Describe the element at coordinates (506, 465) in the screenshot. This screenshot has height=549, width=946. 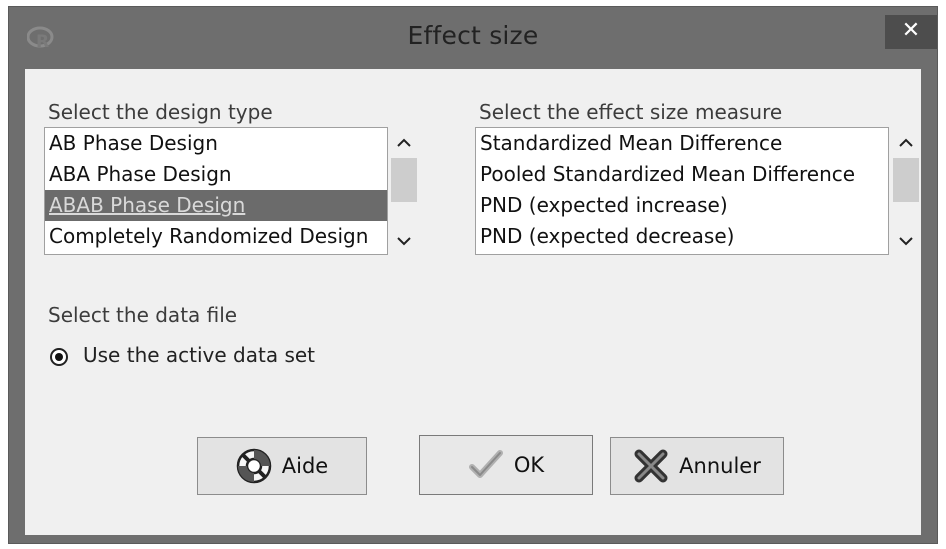
I see `ok-button: OK` at that location.